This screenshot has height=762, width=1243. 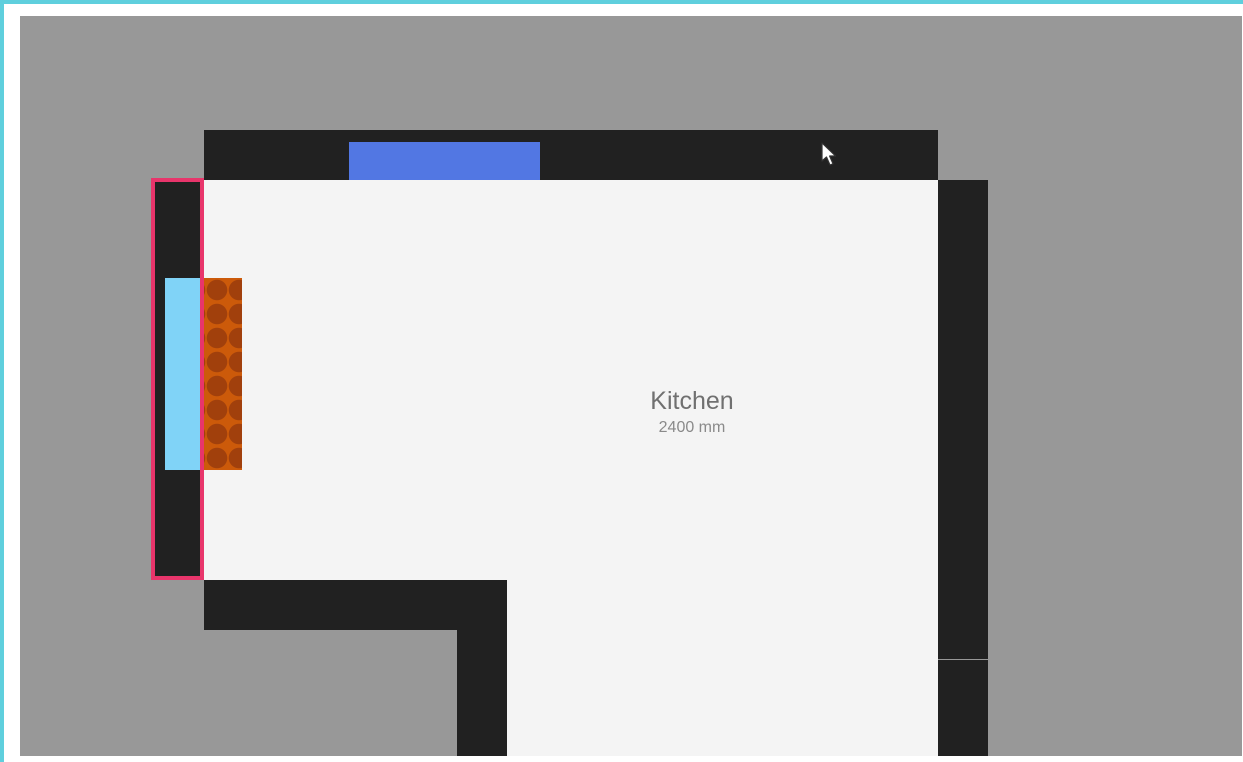 What do you see at coordinates (722, 668) in the screenshot?
I see `kitchen-floor-lower` at bounding box center [722, 668].